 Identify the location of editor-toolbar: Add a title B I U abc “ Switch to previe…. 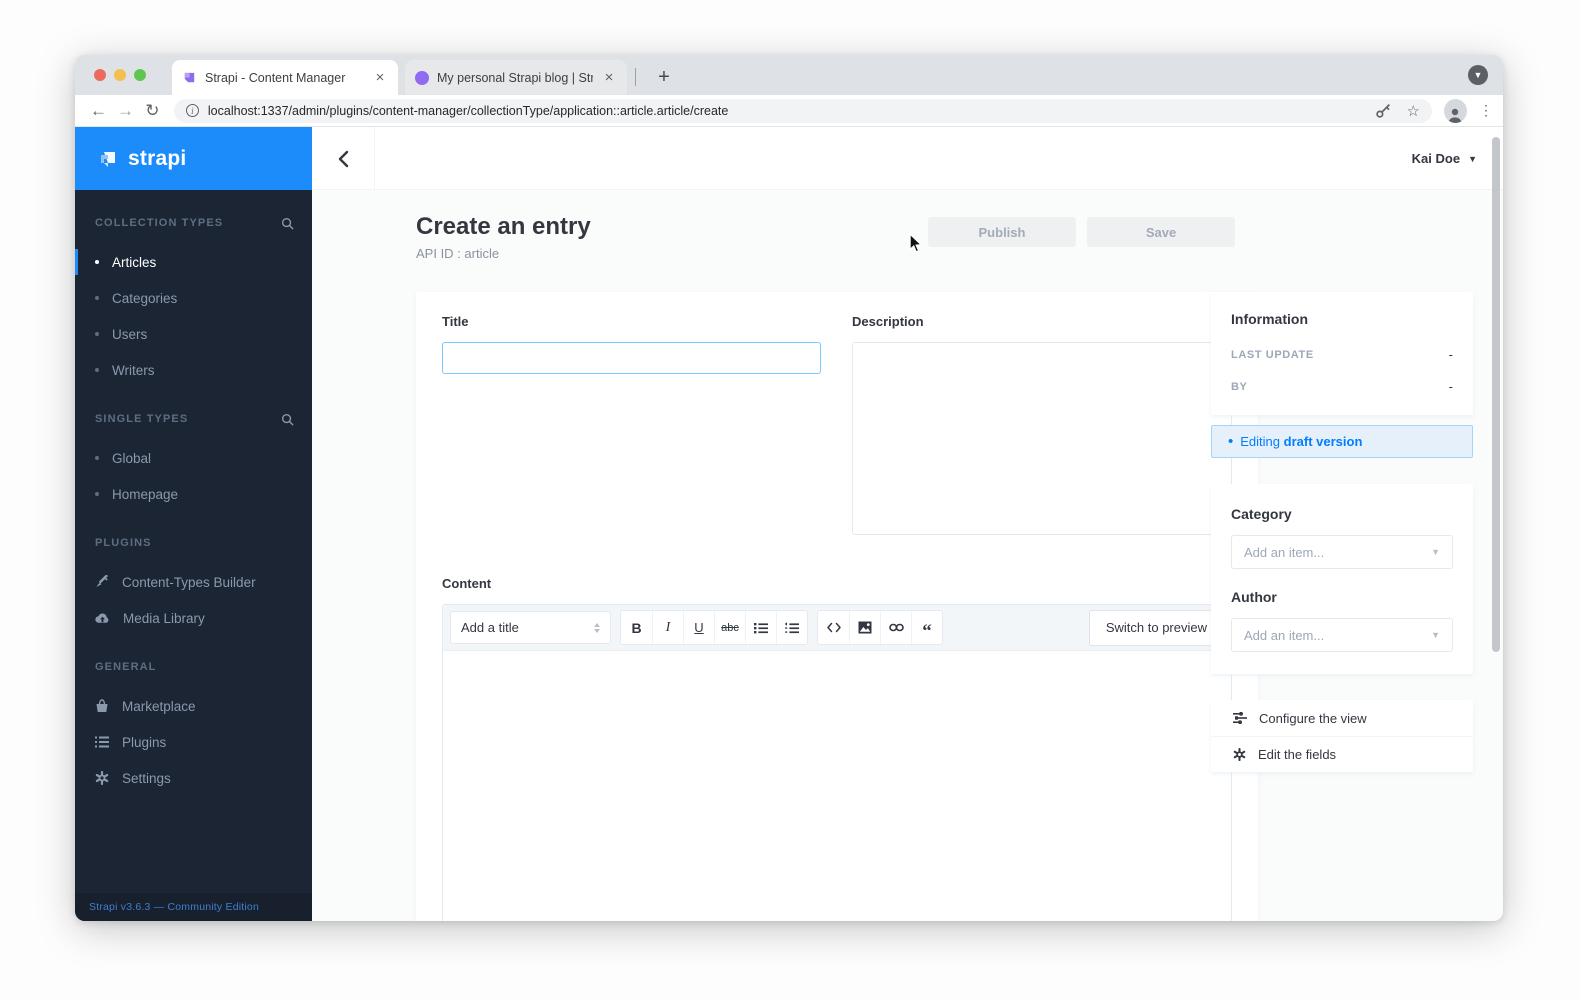
(837, 628).